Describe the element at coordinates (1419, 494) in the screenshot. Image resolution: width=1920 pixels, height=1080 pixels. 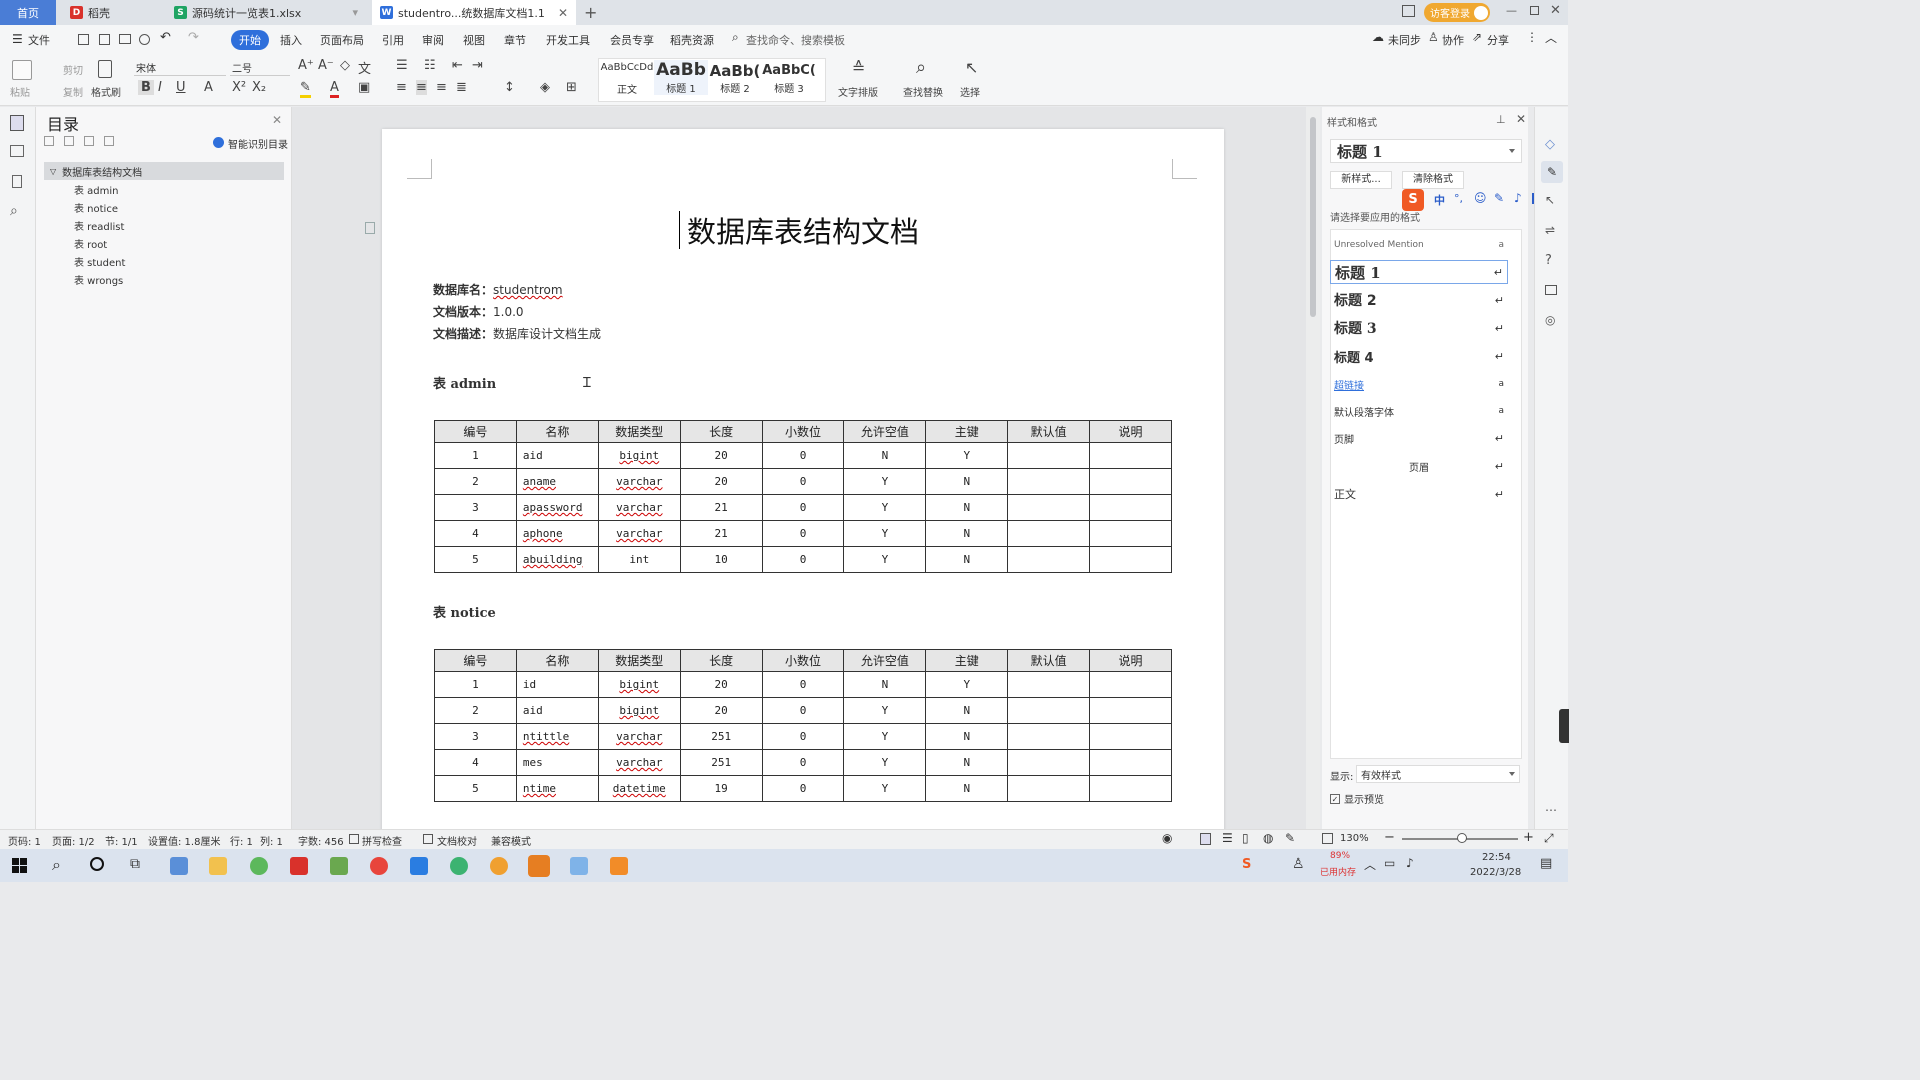
I see `style-item-normal: 正文 ↵` at that location.